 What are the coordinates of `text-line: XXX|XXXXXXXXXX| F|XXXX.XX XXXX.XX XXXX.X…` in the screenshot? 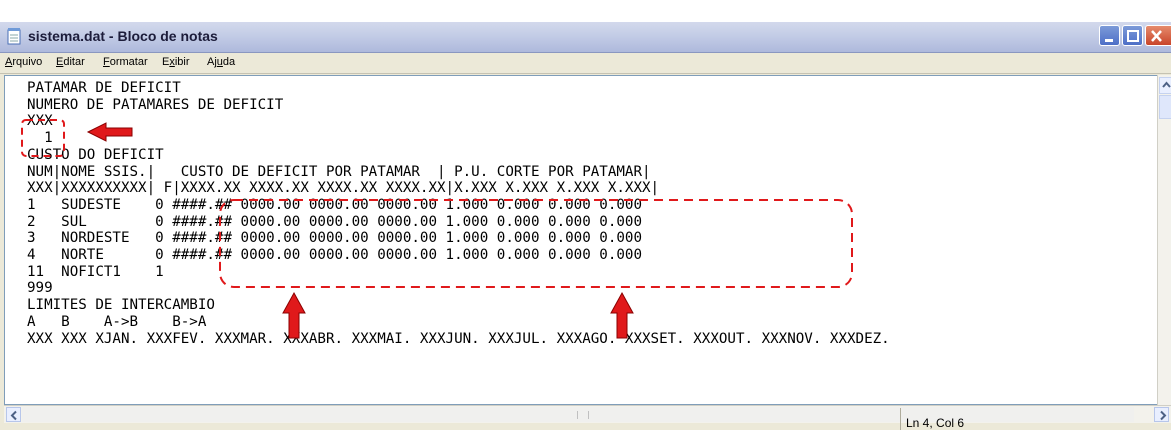 It's located at (343, 188).